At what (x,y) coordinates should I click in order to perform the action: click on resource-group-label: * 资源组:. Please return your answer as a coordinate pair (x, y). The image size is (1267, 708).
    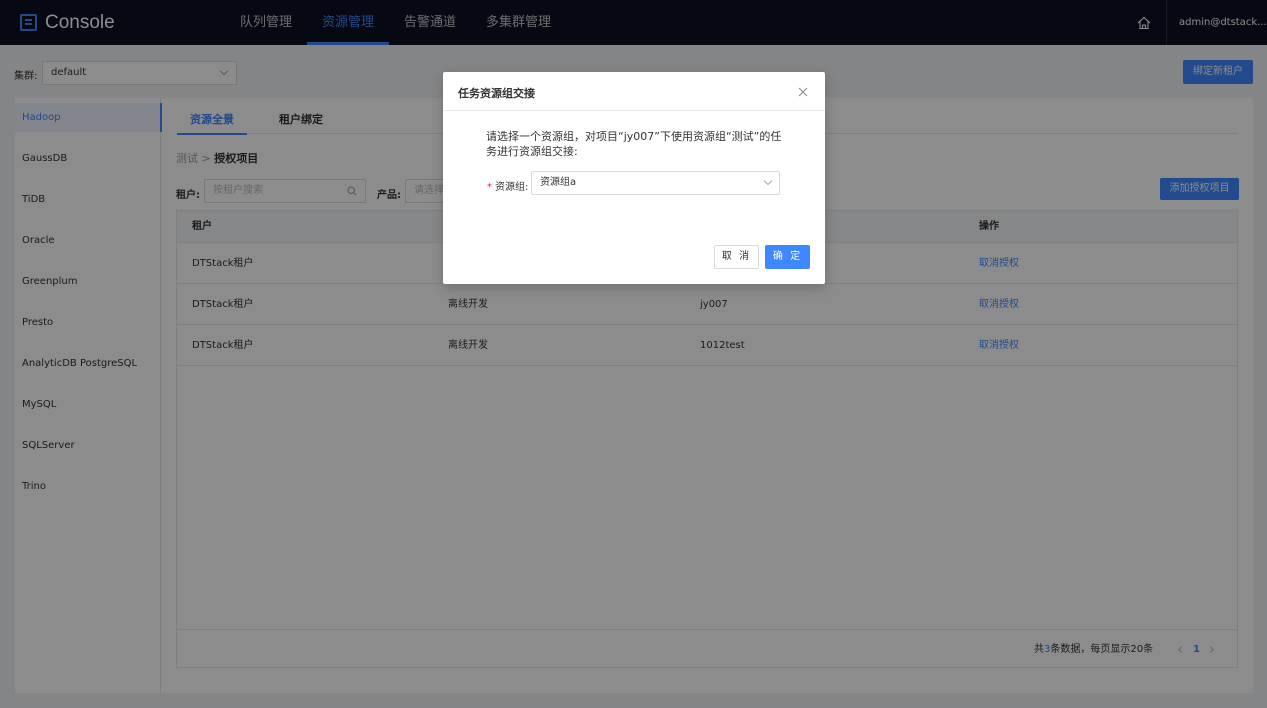
    Looking at the image, I should click on (508, 187).